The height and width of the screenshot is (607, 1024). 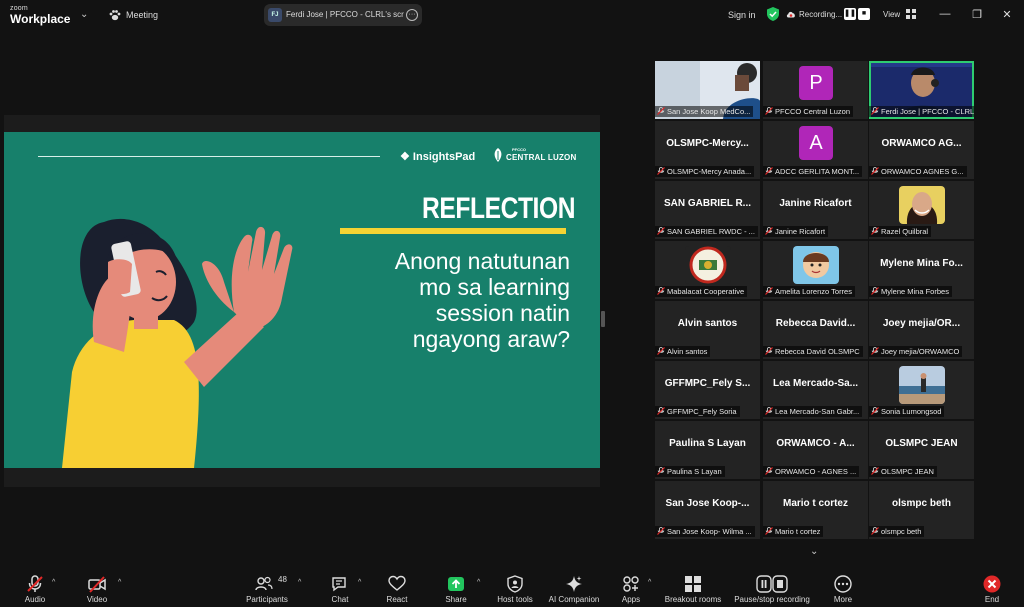 I want to click on participant-tile: Amelita Lorenzo Torres, so click(x=815, y=270).